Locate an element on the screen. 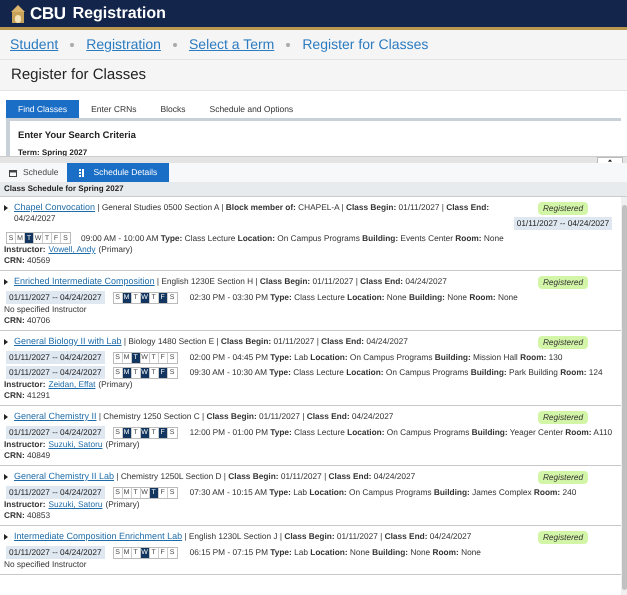 This screenshot has height=595, width=627. crn-text: CRN: 40569 is located at coordinates (28, 260).